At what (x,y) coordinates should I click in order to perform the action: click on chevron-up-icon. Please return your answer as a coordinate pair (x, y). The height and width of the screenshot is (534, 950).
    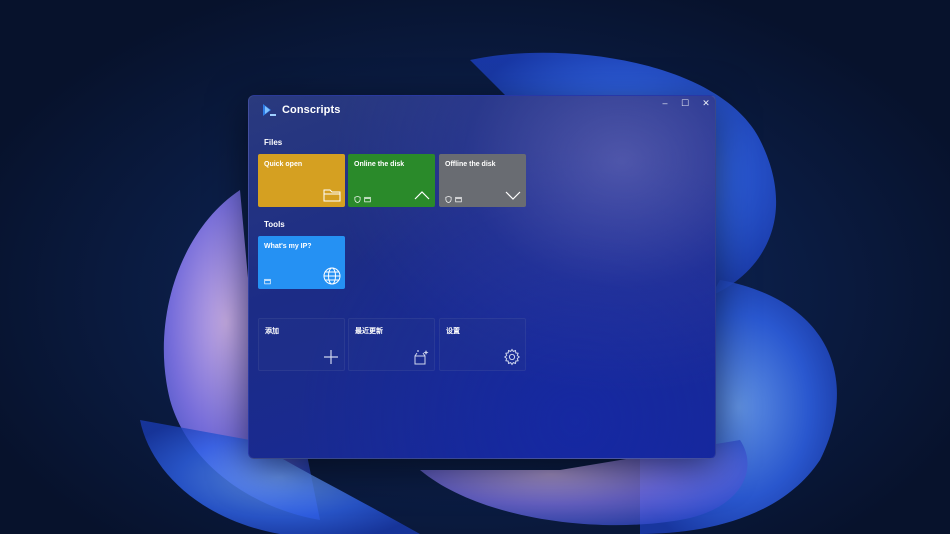
    Looking at the image, I should click on (422, 195).